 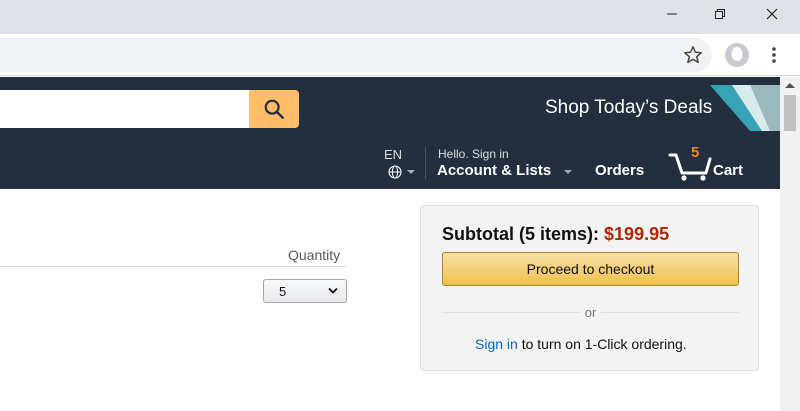 What do you see at coordinates (314, 255) in the screenshot?
I see `quantity-column-header: Quantity` at bounding box center [314, 255].